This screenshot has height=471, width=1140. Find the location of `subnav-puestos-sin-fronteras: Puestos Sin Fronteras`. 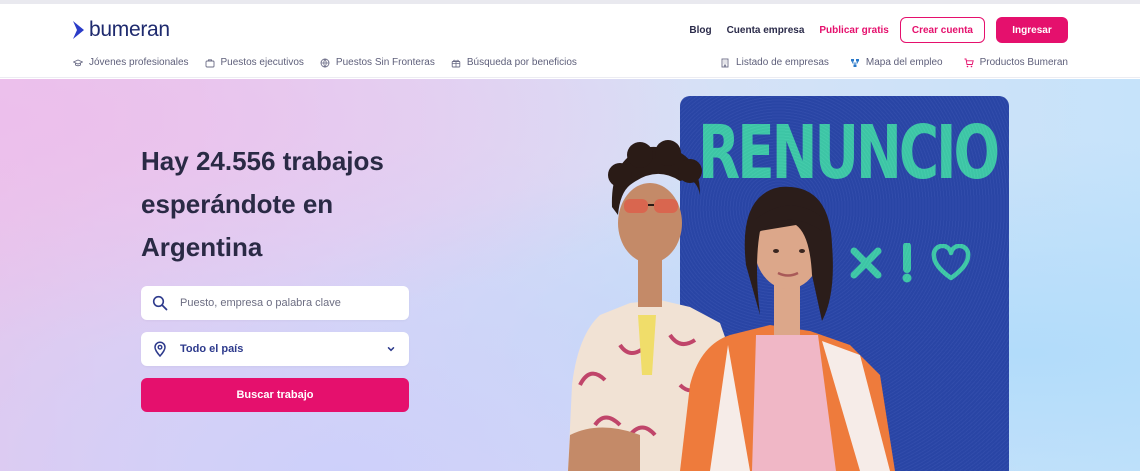

subnav-puestos-sin-fronteras: Puestos Sin Fronteras is located at coordinates (377, 62).